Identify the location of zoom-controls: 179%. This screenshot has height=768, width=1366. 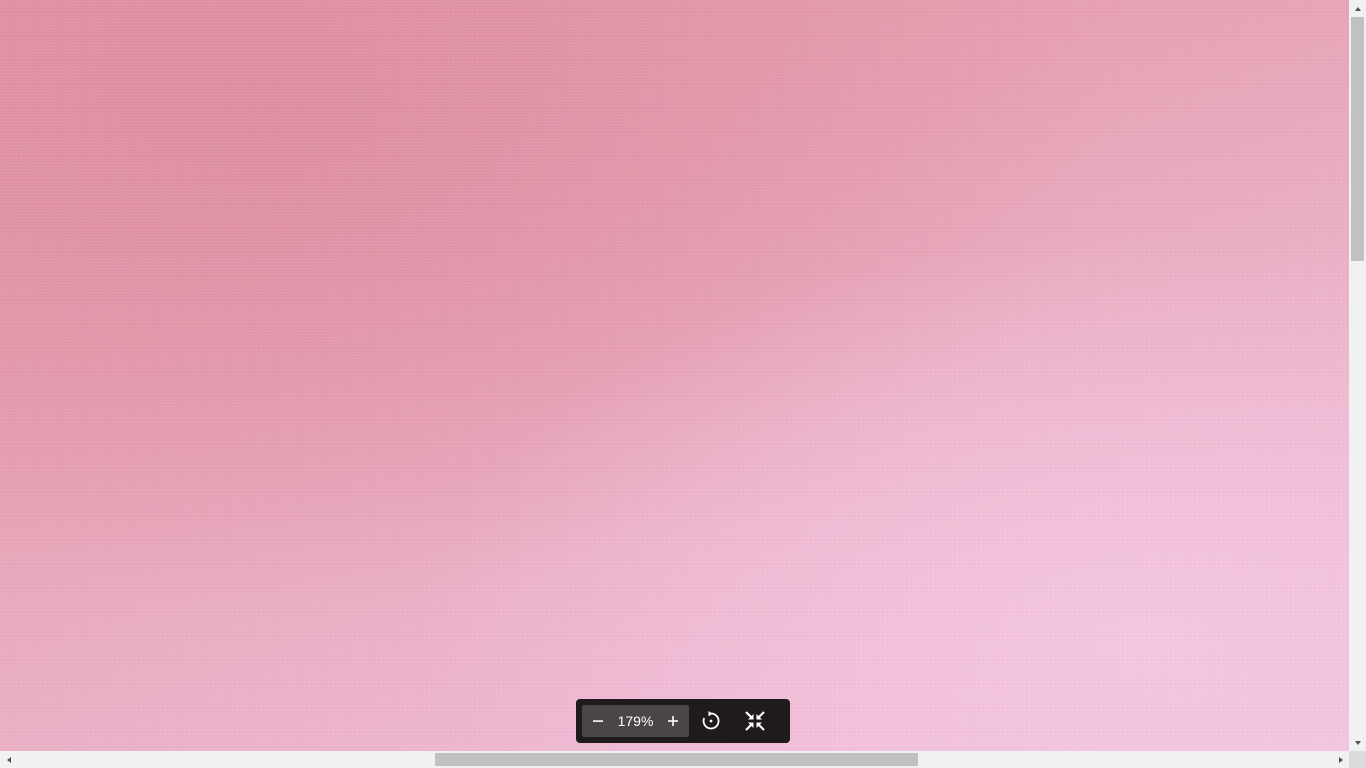
(635, 721).